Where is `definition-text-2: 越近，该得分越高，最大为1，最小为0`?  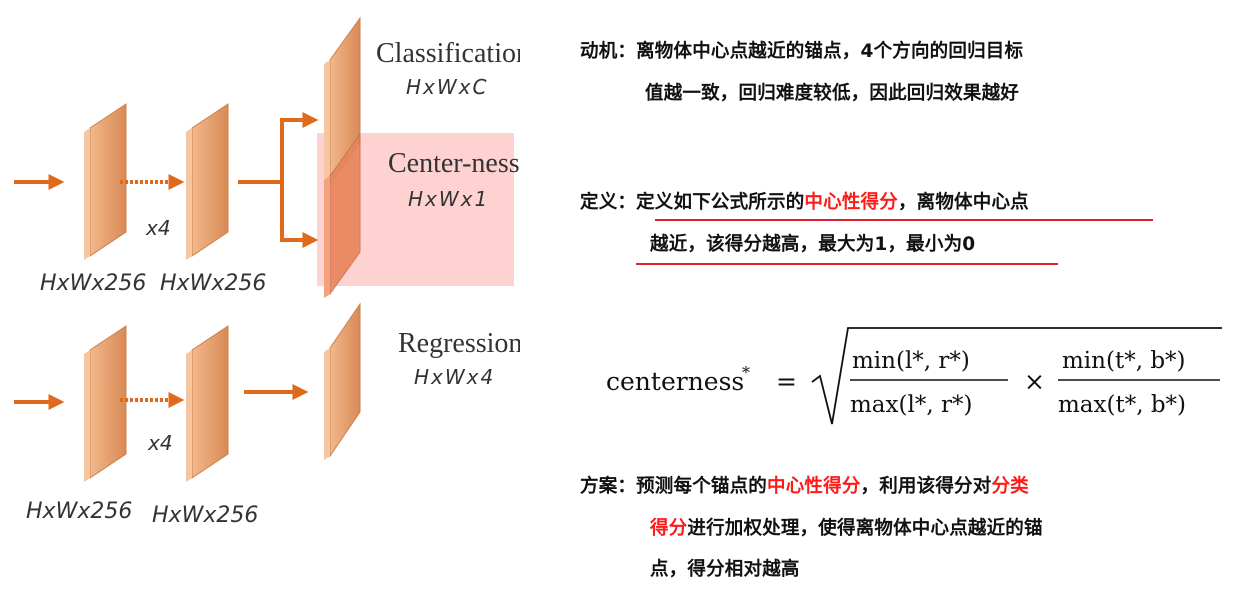 definition-text-2: 越近，该得分越高，最大为1，最小为0 is located at coordinates (813, 244).